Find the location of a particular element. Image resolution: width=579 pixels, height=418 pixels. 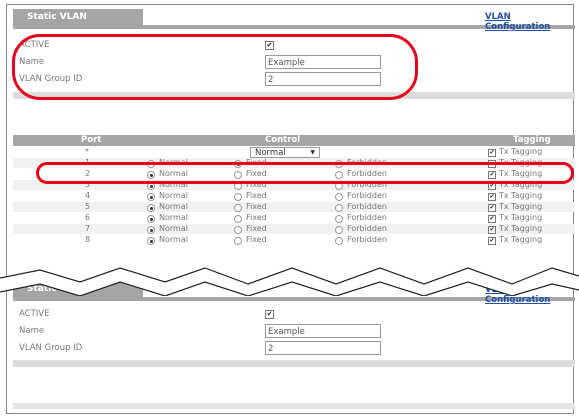

vlan-group-id-input-repeat: 2 is located at coordinates (323, 348).